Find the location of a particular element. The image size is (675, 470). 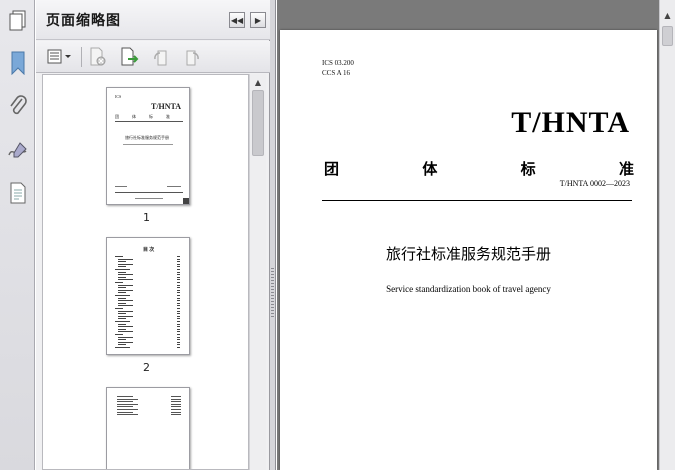

delete-page-icon is located at coordinates (98, 56).